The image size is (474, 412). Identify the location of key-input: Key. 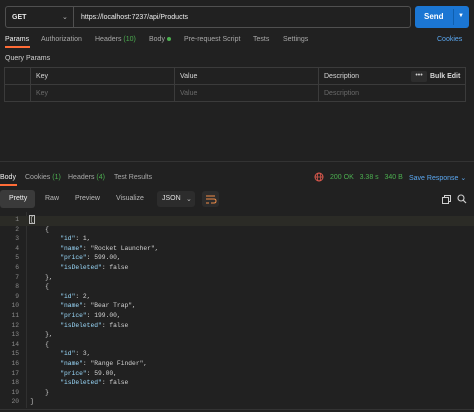
(102, 93).